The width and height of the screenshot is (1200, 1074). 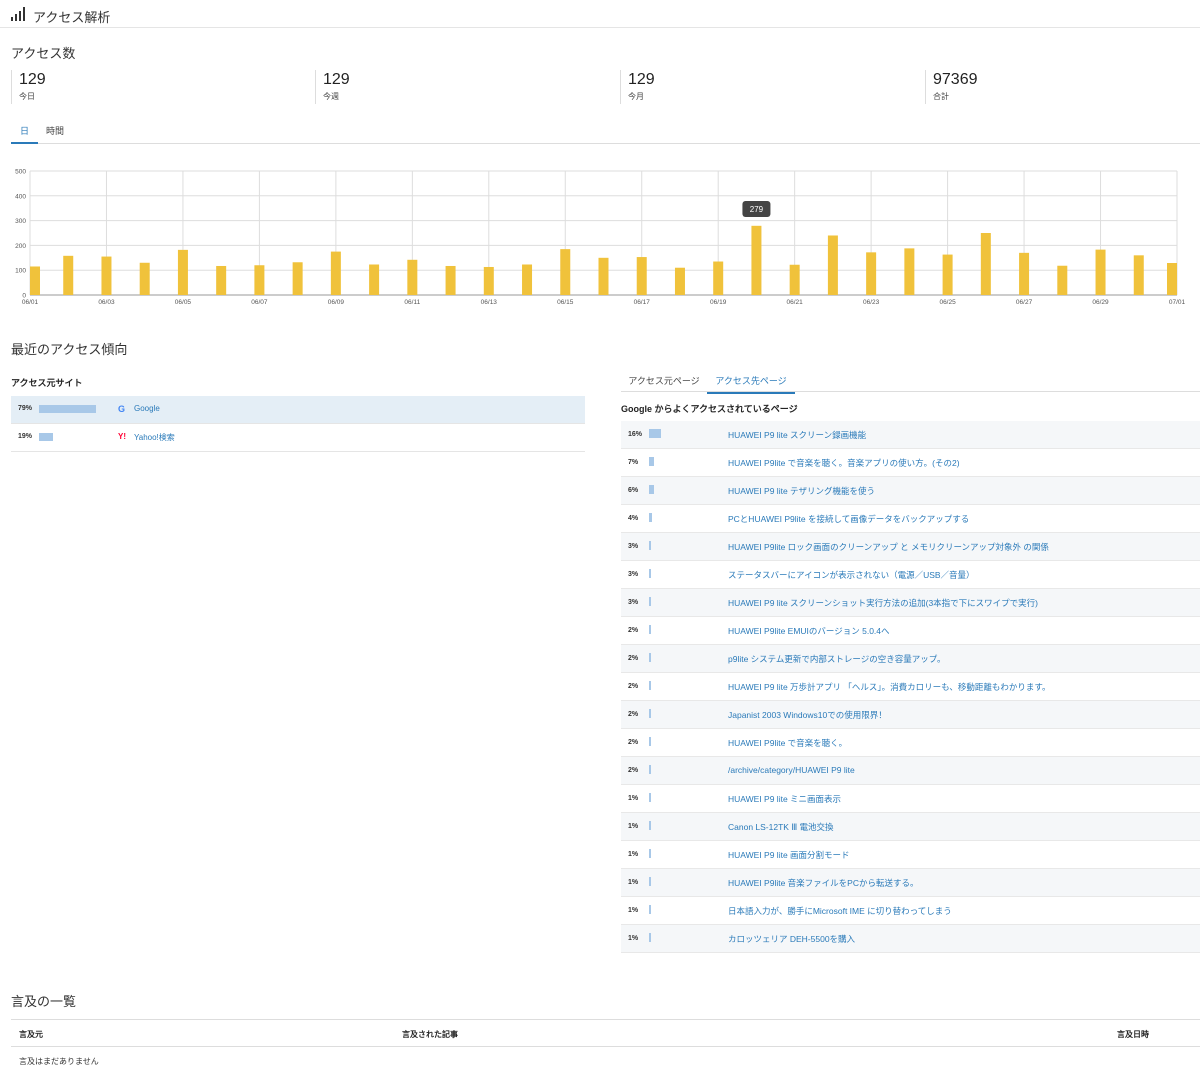 What do you see at coordinates (787, 743) in the screenshot?
I see `page-link: HUAWEI P9lite で音楽を聴く。` at bounding box center [787, 743].